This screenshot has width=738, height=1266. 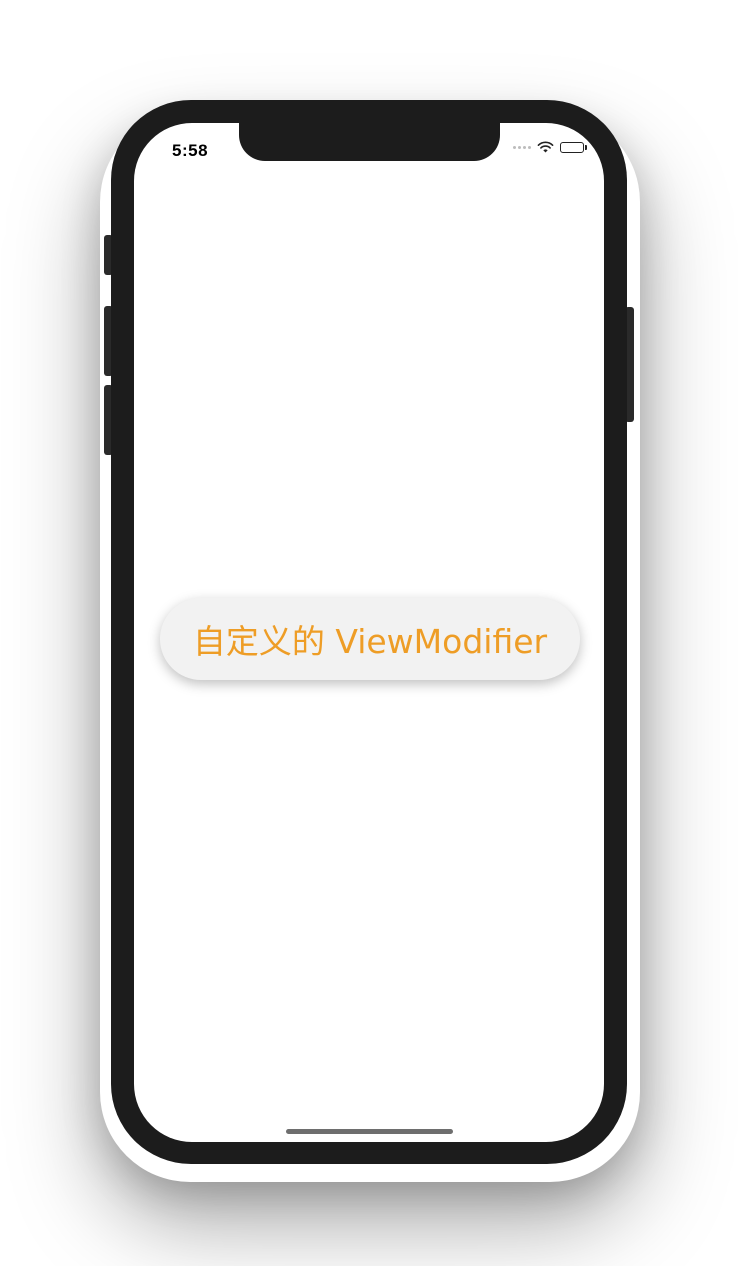 What do you see at coordinates (573, 147) in the screenshot?
I see `battery-icon` at bounding box center [573, 147].